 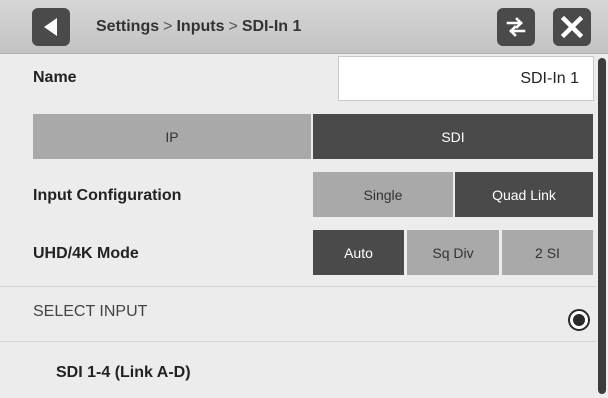 What do you see at coordinates (90, 311) in the screenshot?
I see `select-input-heading: SELECT INPUT` at bounding box center [90, 311].